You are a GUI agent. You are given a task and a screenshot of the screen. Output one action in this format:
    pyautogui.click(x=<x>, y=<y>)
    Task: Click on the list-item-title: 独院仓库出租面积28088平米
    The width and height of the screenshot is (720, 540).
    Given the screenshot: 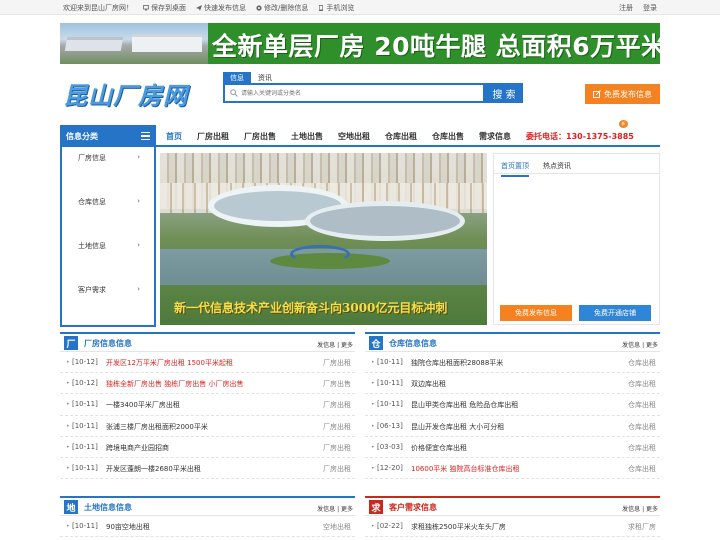 What is the action you would take?
    pyautogui.click(x=457, y=363)
    